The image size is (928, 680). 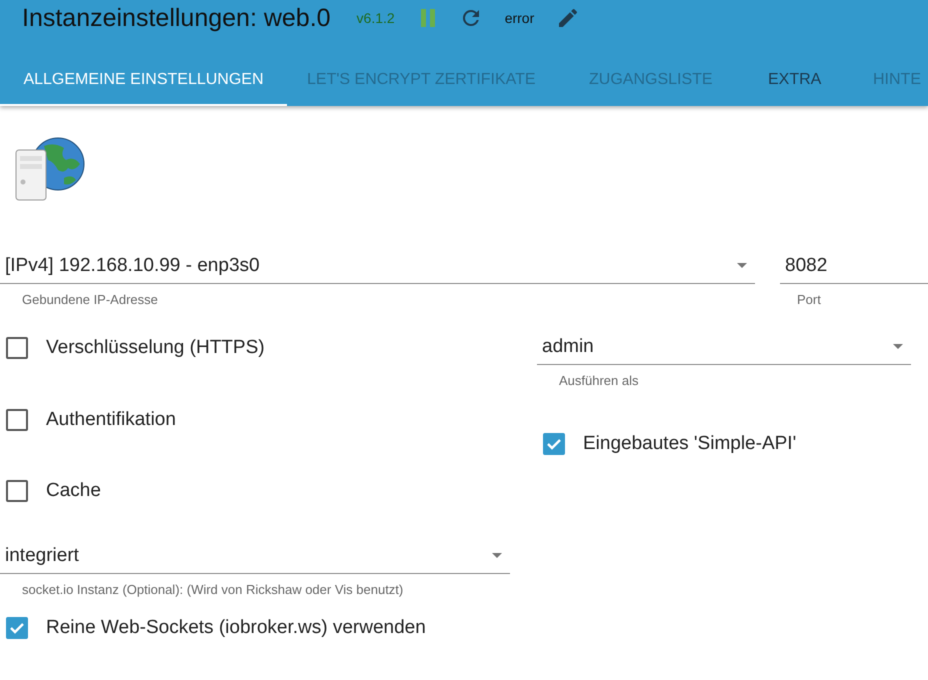 What do you see at coordinates (599, 380) in the screenshot?
I see `helper-text: Ausführen als` at bounding box center [599, 380].